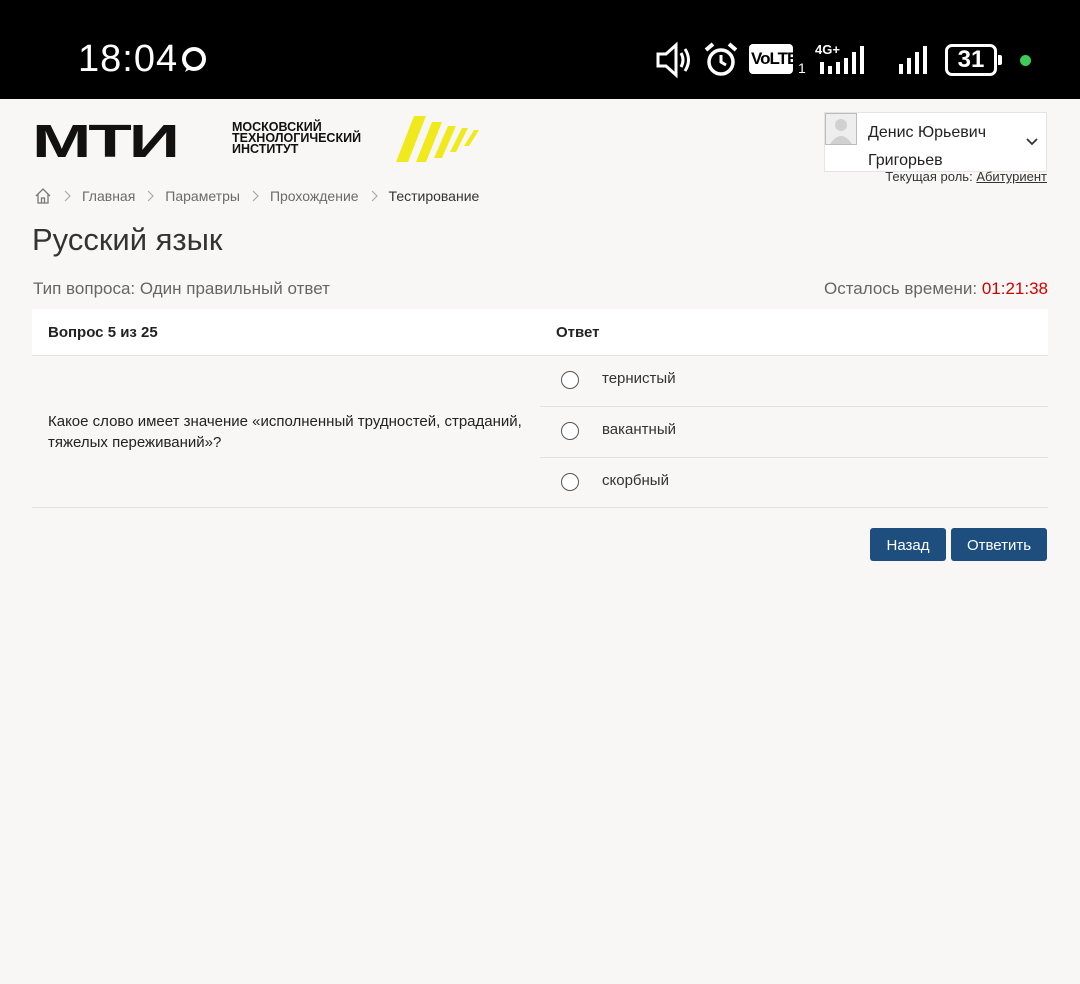  Describe the element at coordinates (635, 480) in the screenshot. I see `answer-label: скорбный` at that location.